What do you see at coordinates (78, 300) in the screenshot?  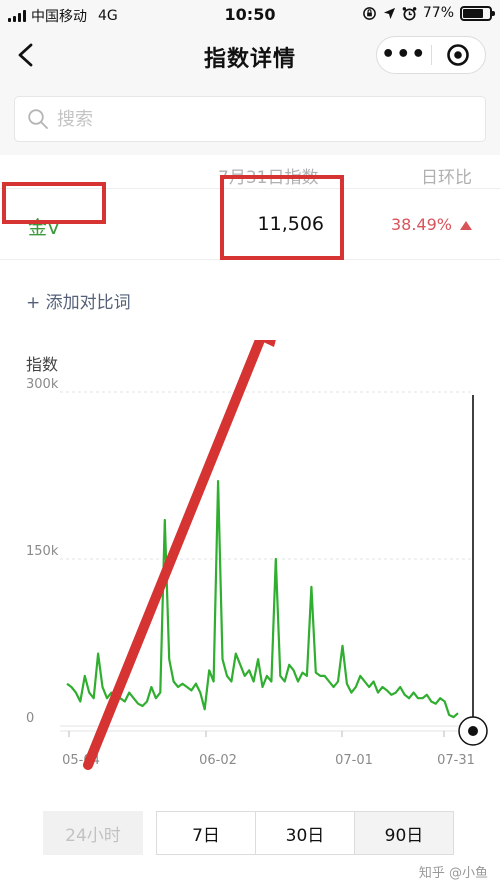 I see `add-compare-button: + 添加对比词` at bounding box center [78, 300].